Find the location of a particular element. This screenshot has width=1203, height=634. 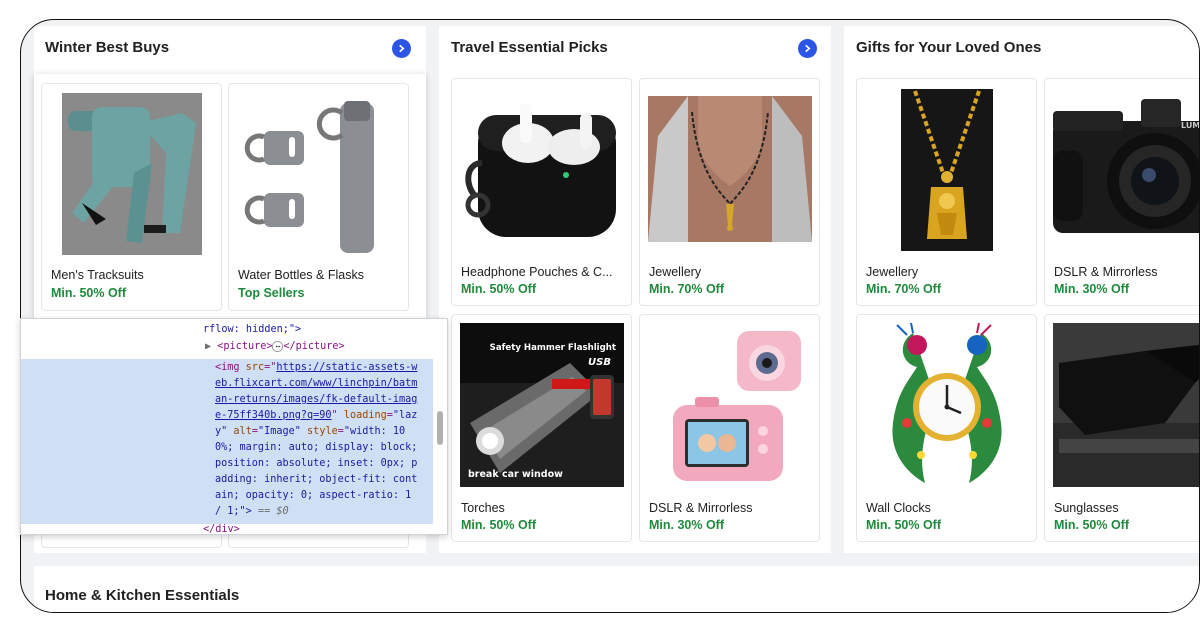

necklace-image is located at coordinates (729, 169).